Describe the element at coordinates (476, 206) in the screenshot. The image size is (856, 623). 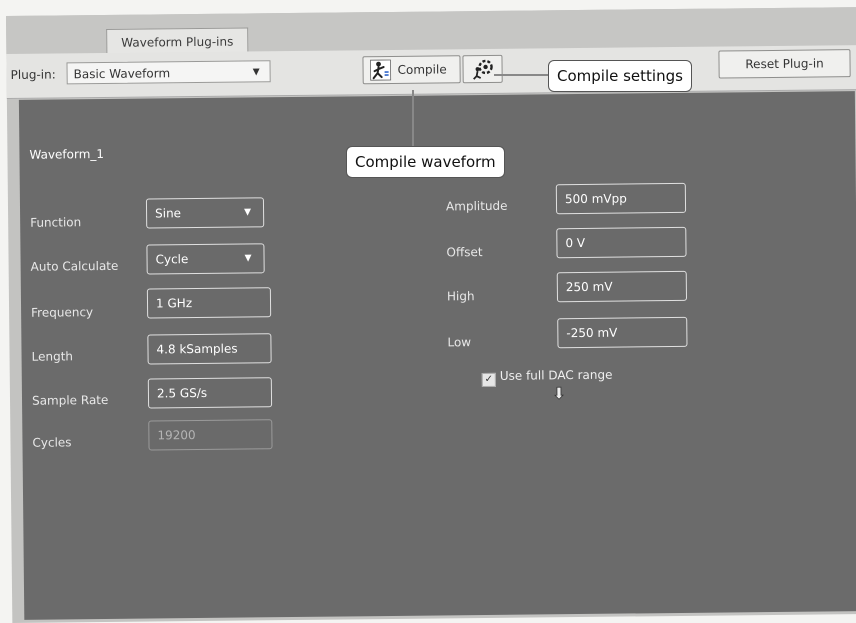
I see `amplitude-label: Amplitude` at that location.